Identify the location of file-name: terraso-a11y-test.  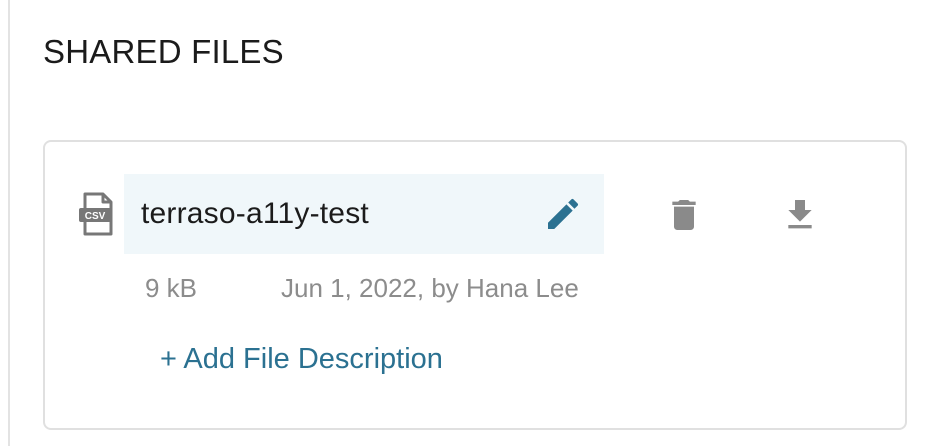
(255, 213).